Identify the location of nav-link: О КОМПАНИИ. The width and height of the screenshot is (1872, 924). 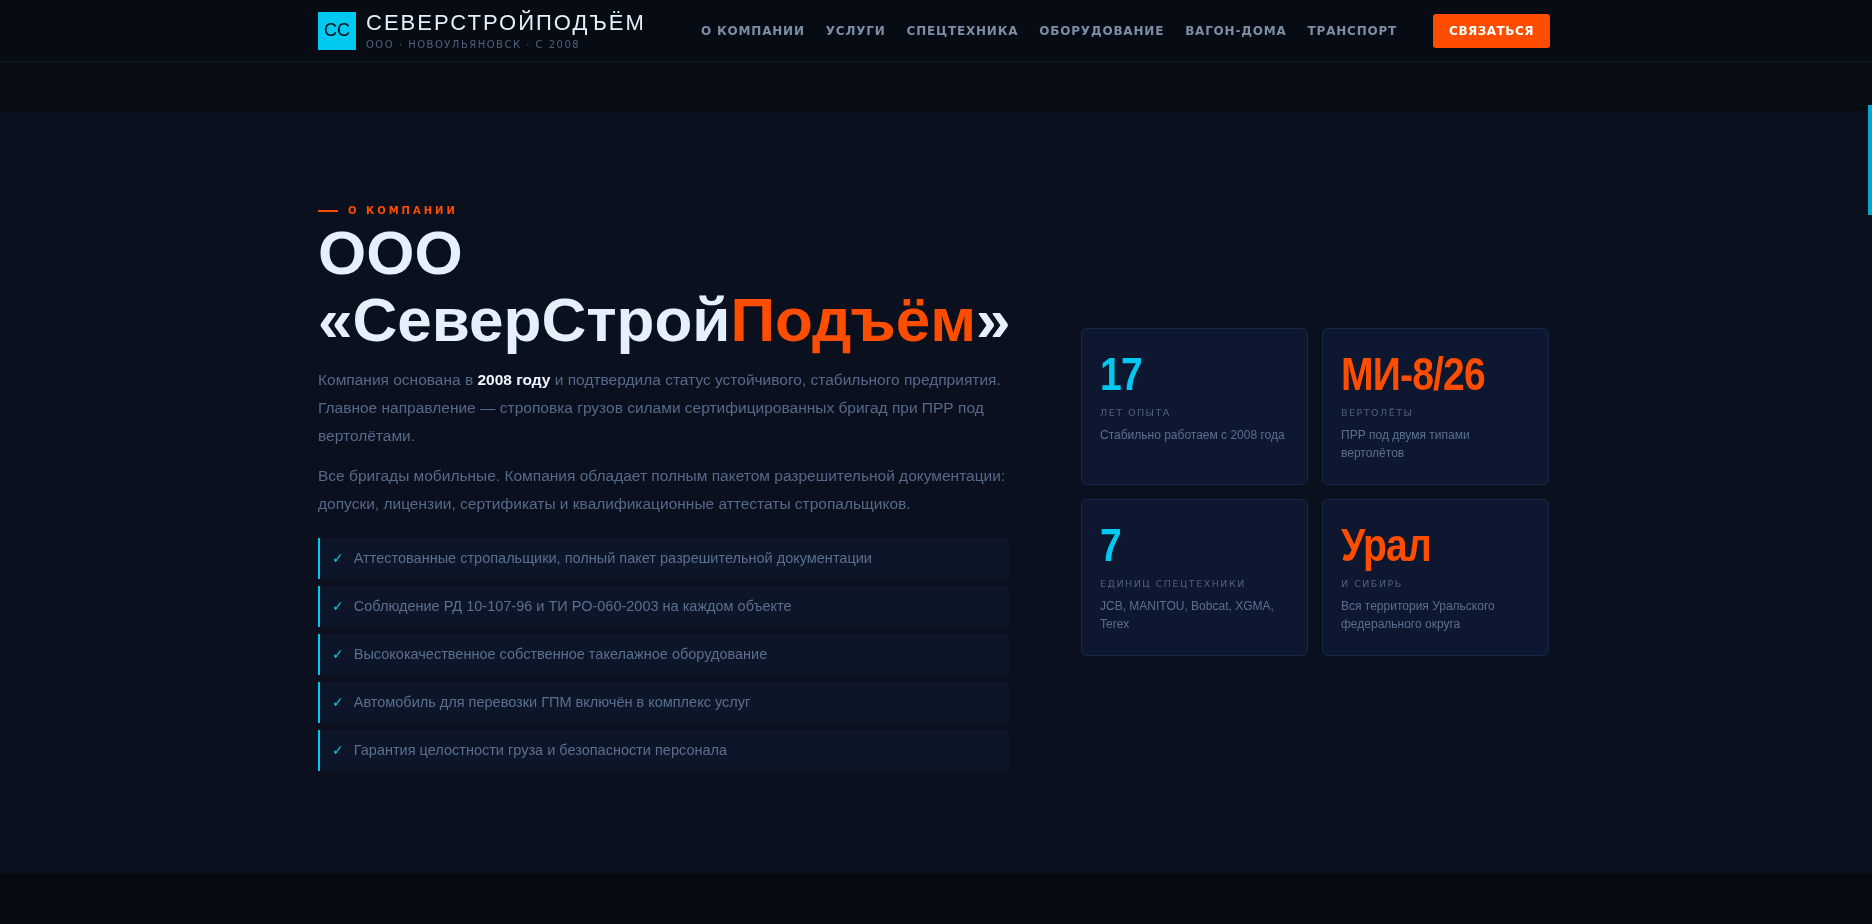
(752, 30).